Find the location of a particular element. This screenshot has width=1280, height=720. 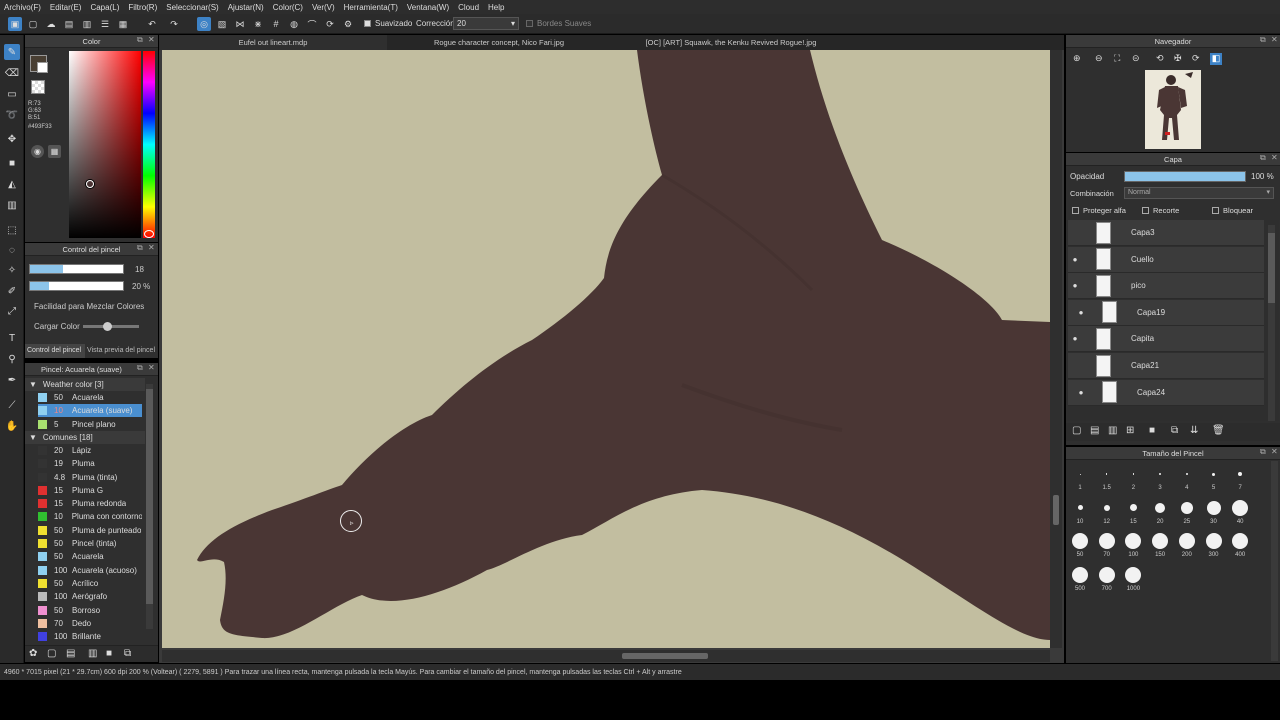

rotate-right-icon: ⟳ is located at coordinates (1196, 58).